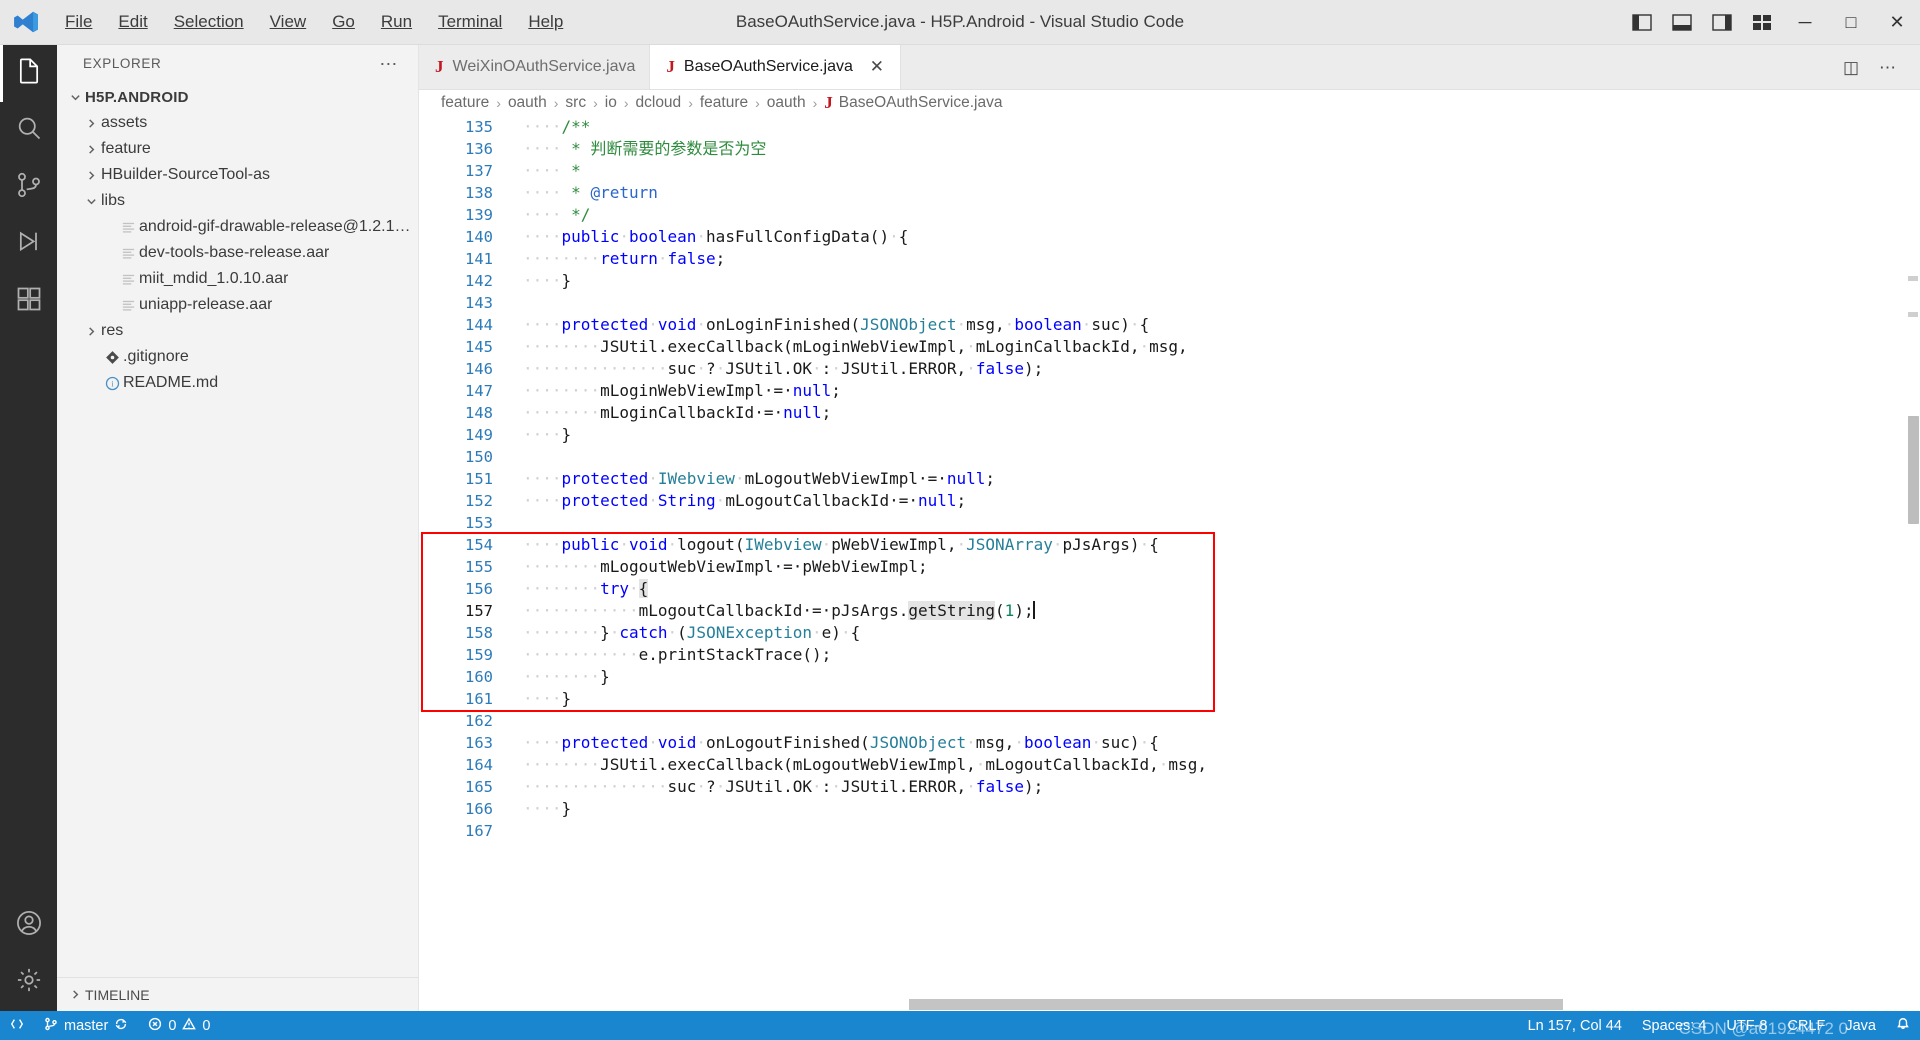  I want to click on horizontal-scrollbar, so click(1169, 1005).